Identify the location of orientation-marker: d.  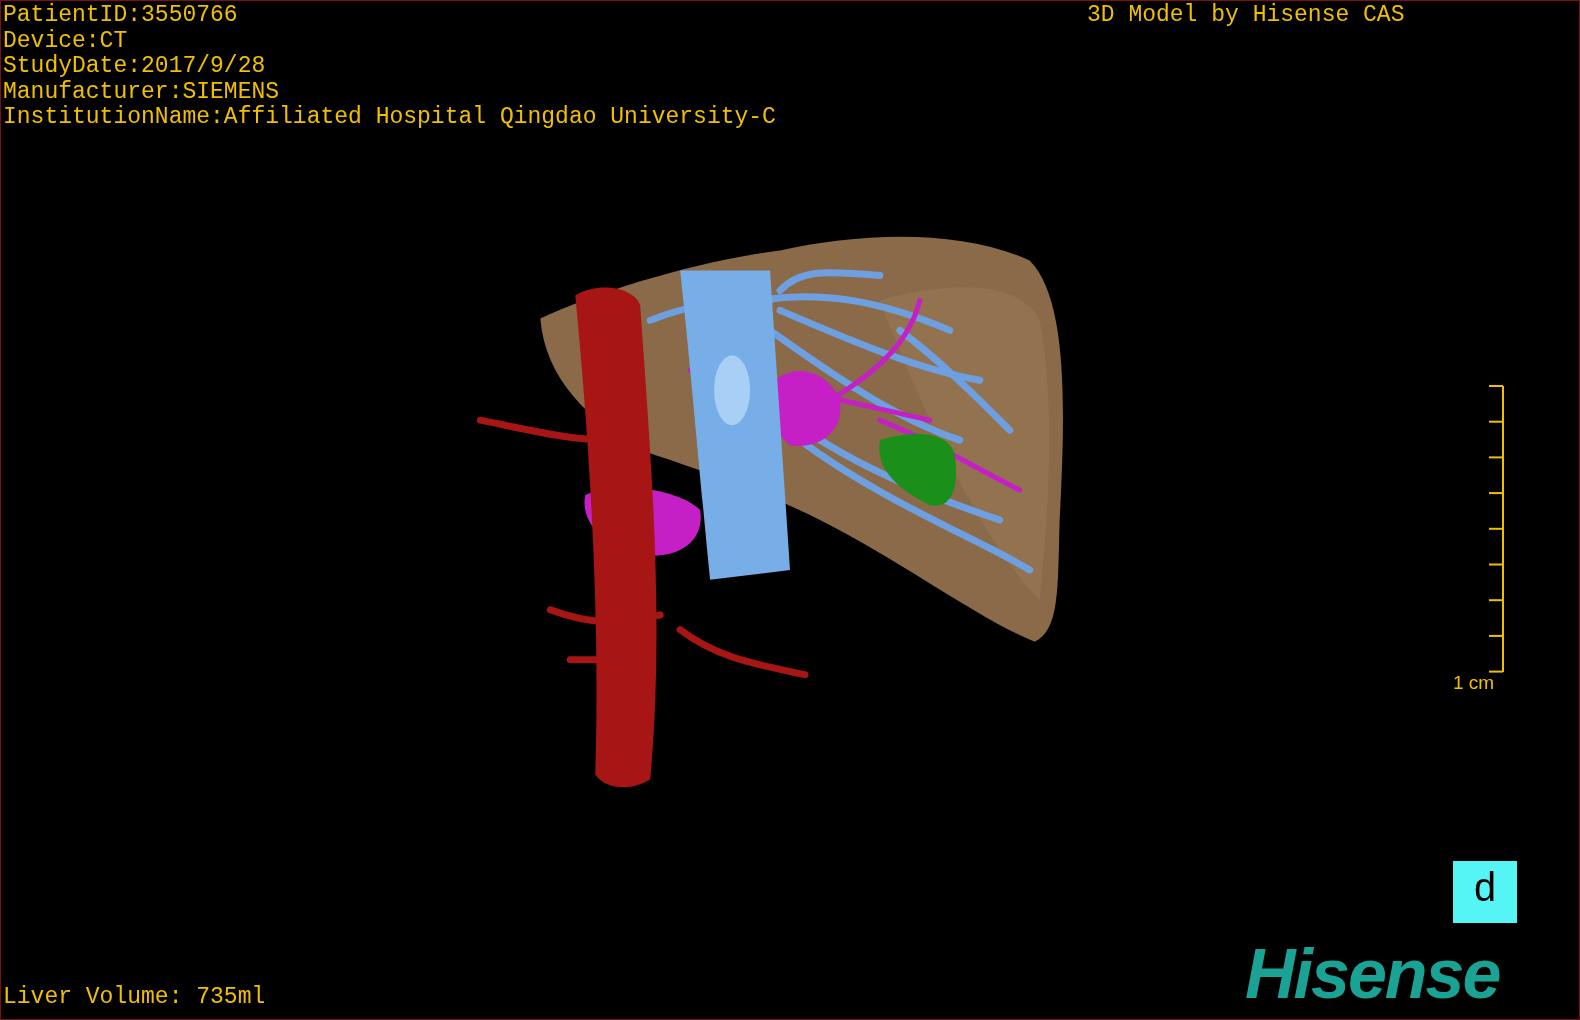
(1485, 892).